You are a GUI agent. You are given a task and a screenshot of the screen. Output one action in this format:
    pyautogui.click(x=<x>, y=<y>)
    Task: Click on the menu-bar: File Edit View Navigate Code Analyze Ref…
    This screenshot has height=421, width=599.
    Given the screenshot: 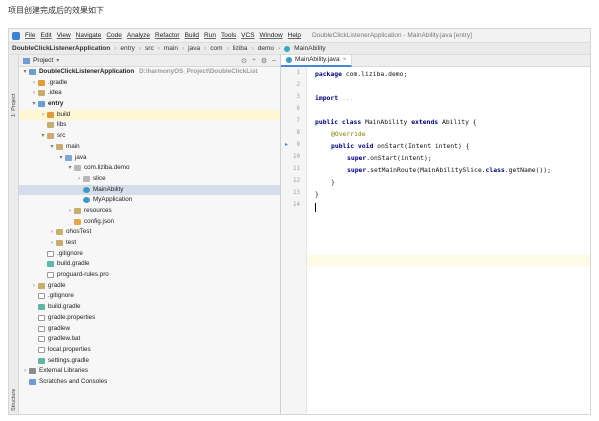 What is the action you would take?
    pyautogui.click(x=299, y=35)
    